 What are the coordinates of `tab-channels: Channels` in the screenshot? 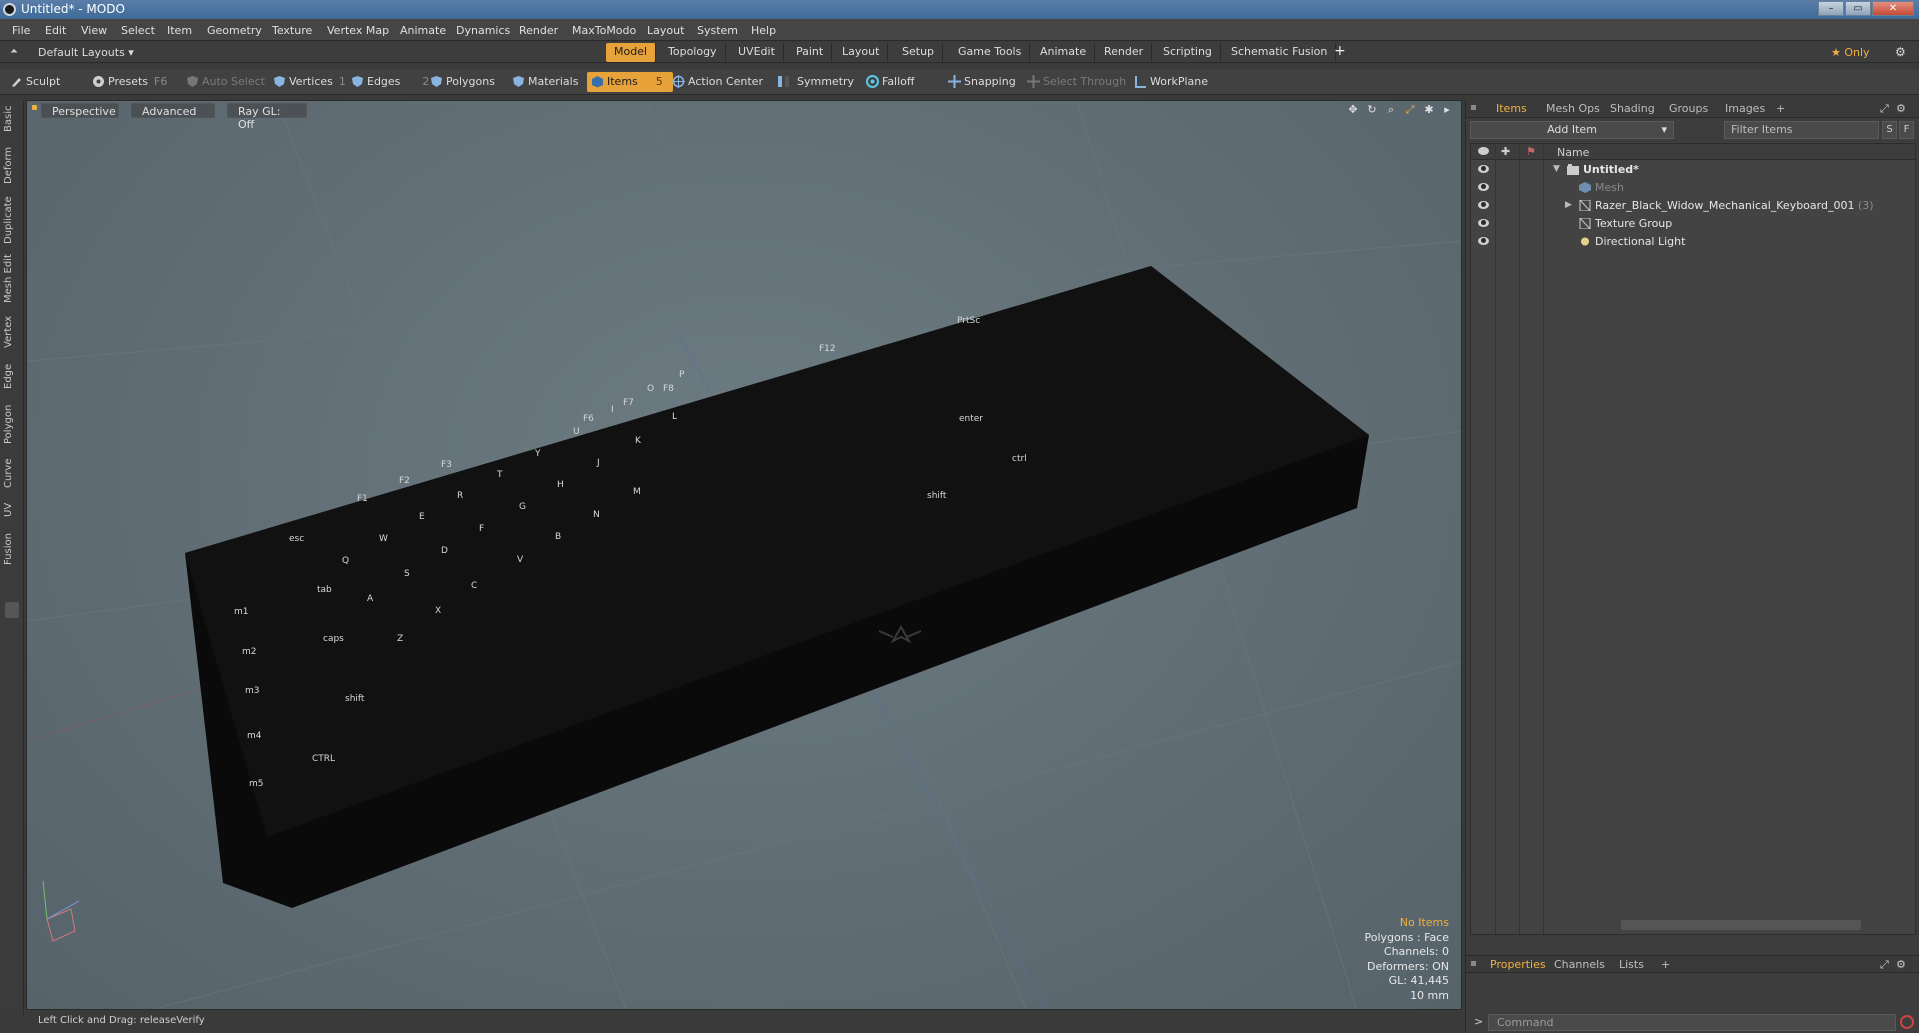 It's located at (1579, 964).